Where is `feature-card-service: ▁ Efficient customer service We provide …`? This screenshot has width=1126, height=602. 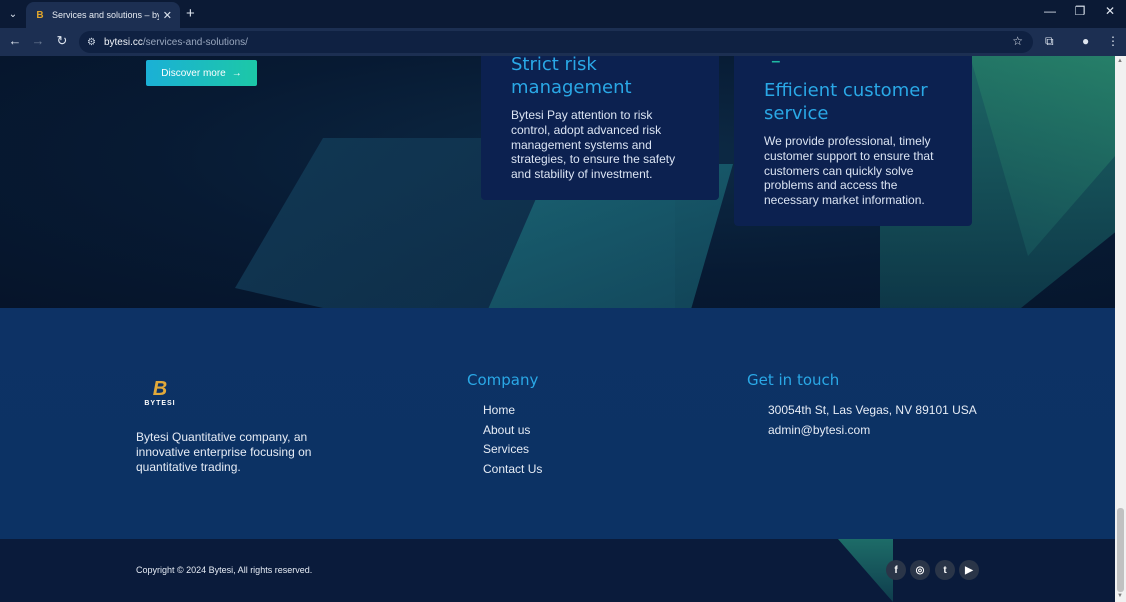 feature-card-service: ▁ Efficient customer service We provide … is located at coordinates (853, 141).